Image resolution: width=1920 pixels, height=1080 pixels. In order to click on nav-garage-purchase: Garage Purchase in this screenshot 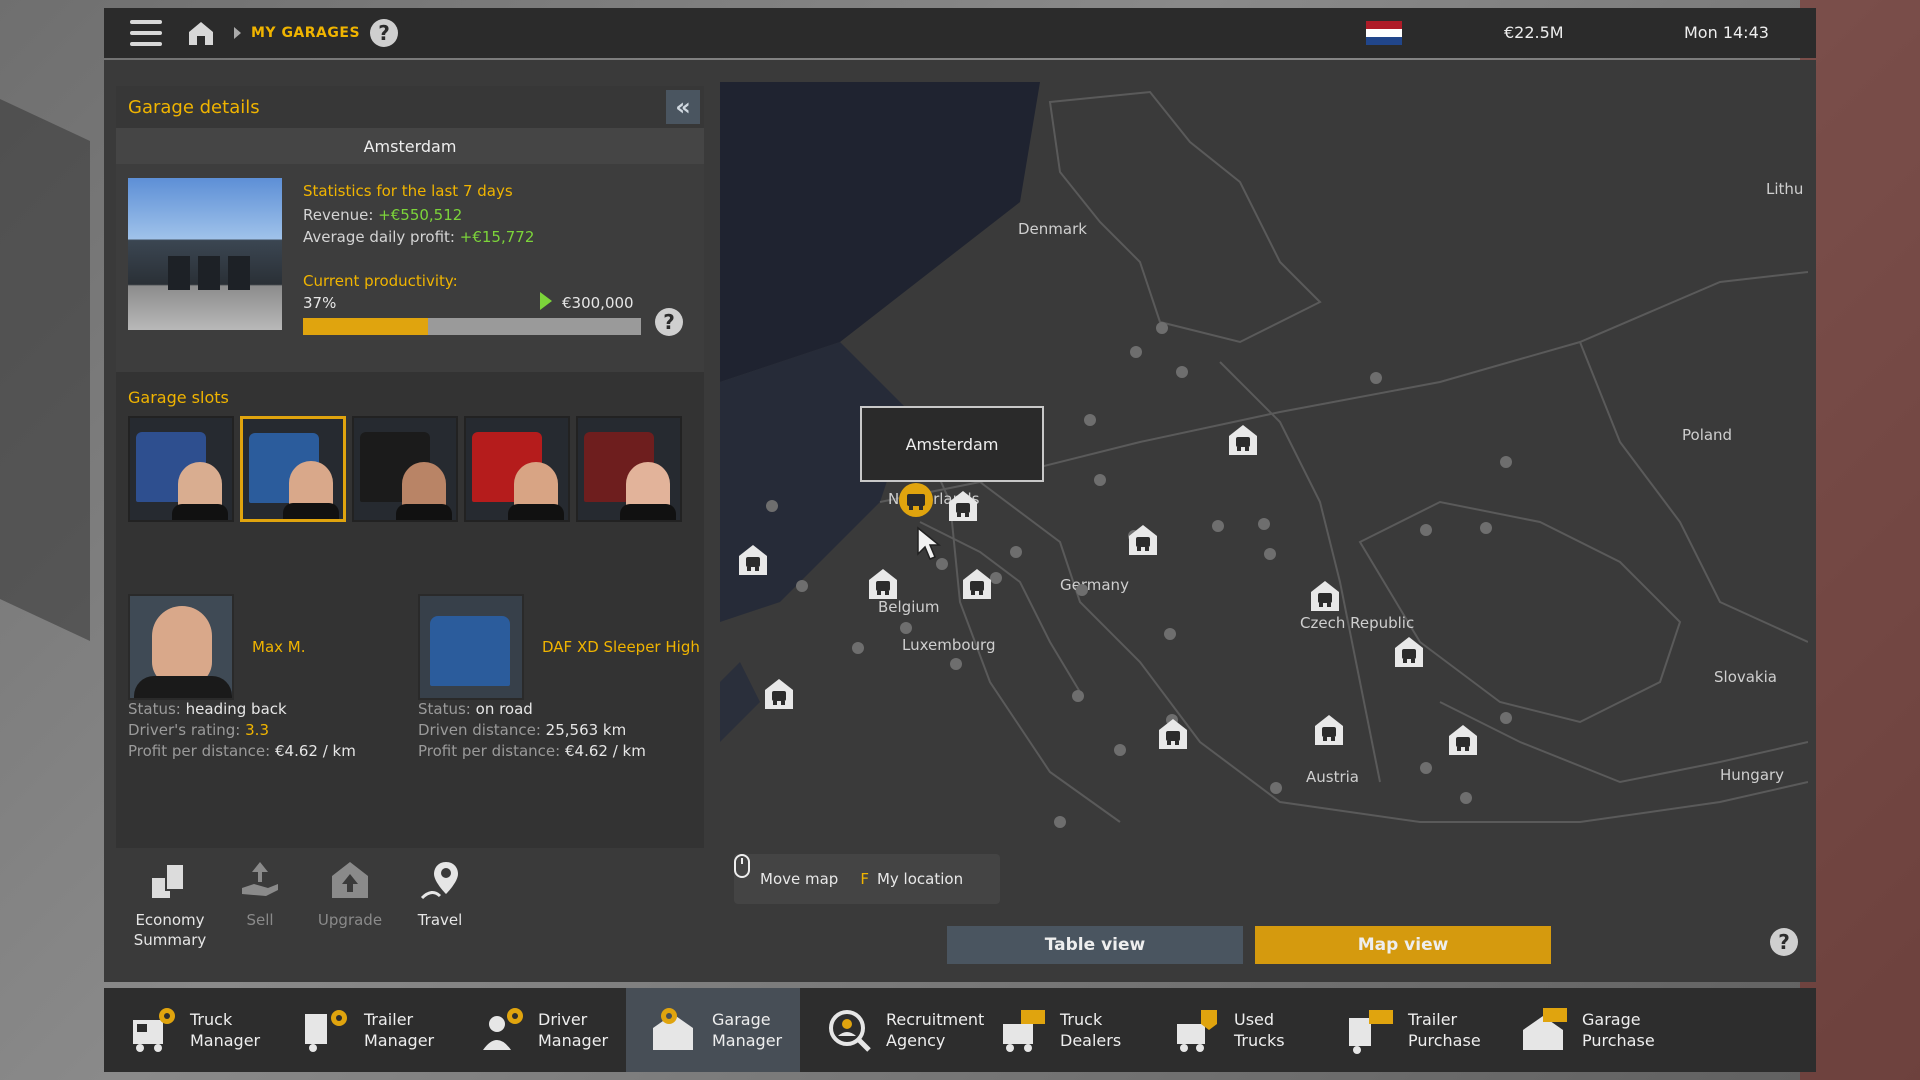, I will do `click(1583, 1030)`.